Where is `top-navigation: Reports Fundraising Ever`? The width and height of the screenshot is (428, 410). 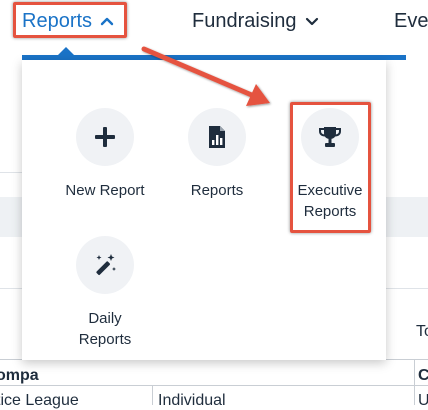
top-navigation: Reports Fundraising Ever is located at coordinates (214, 22).